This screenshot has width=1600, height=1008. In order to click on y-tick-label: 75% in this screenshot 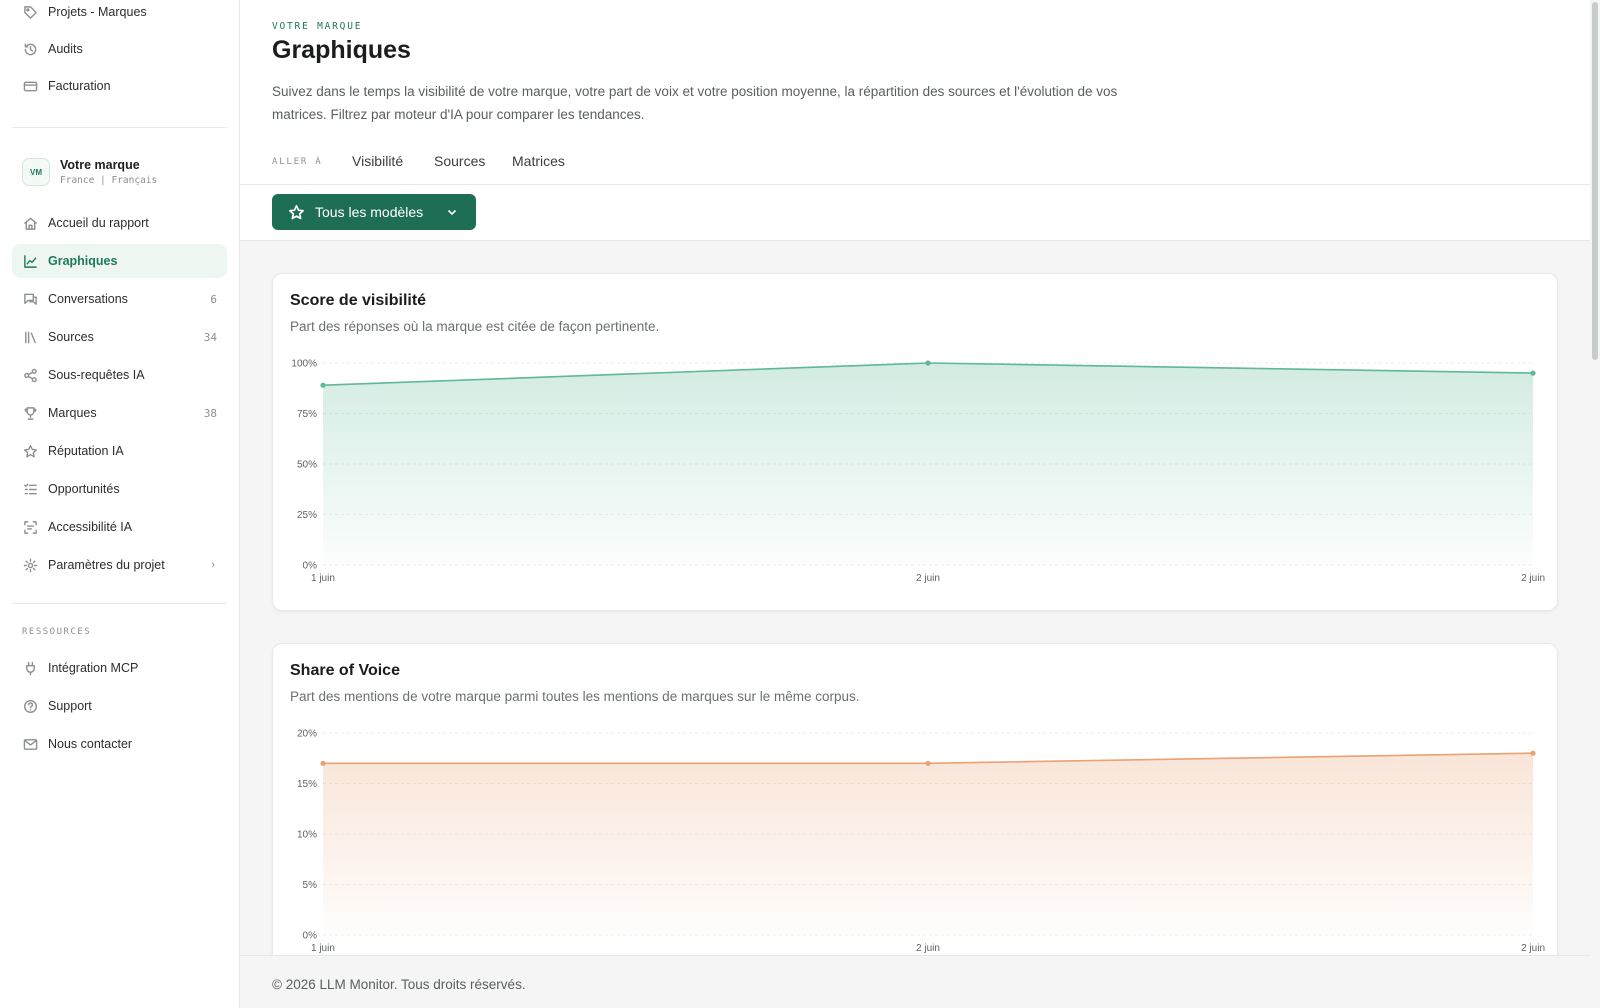, I will do `click(307, 414)`.